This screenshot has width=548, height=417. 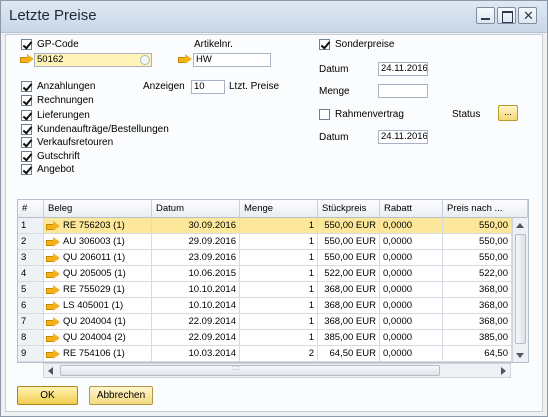 I want to click on option-gutschrift-checkbox, so click(x=26, y=156).